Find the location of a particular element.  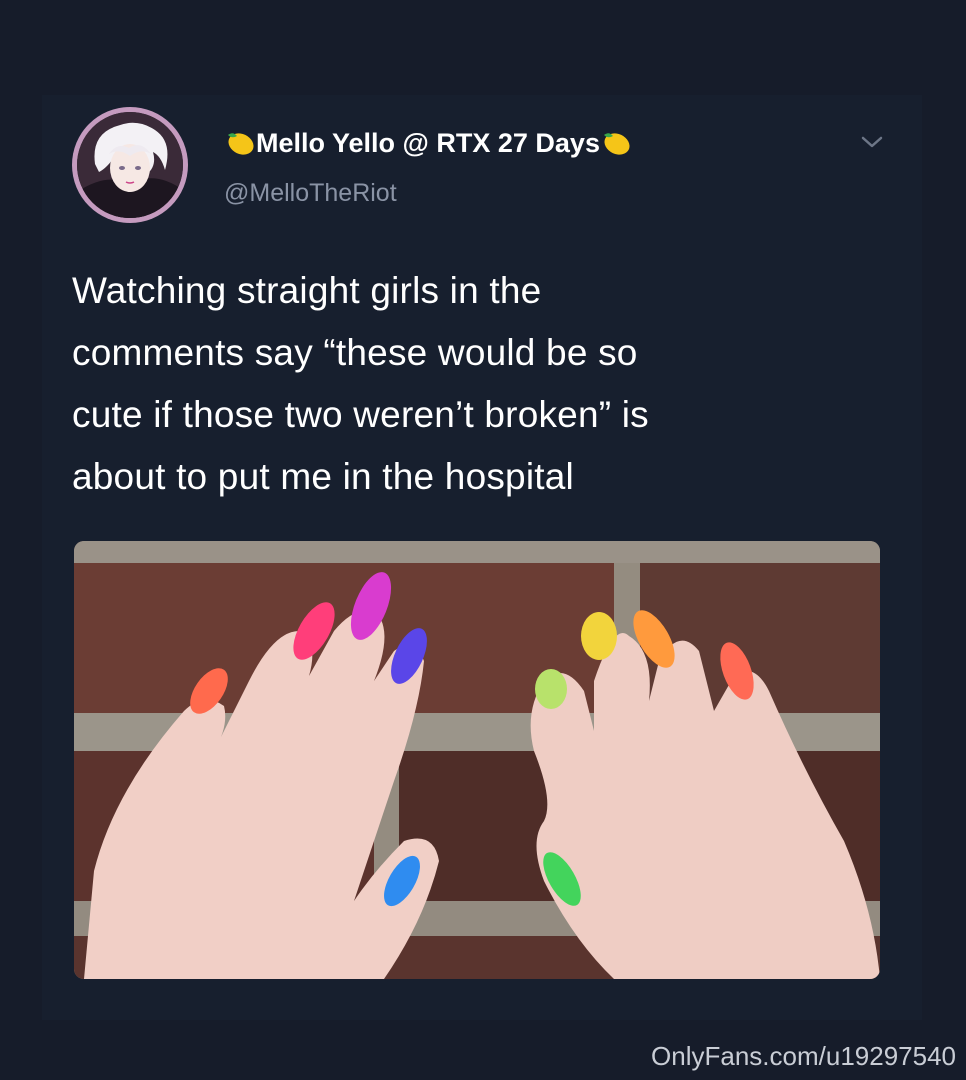

avatar-image is located at coordinates (130, 165).